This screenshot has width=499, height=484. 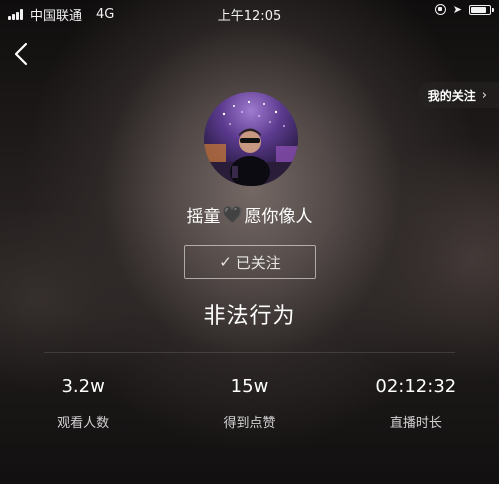 What do you see at coordinates (249, 16) in the screenshot?
I see `status-time: 上午12:05` at bounding box center [249, 16].